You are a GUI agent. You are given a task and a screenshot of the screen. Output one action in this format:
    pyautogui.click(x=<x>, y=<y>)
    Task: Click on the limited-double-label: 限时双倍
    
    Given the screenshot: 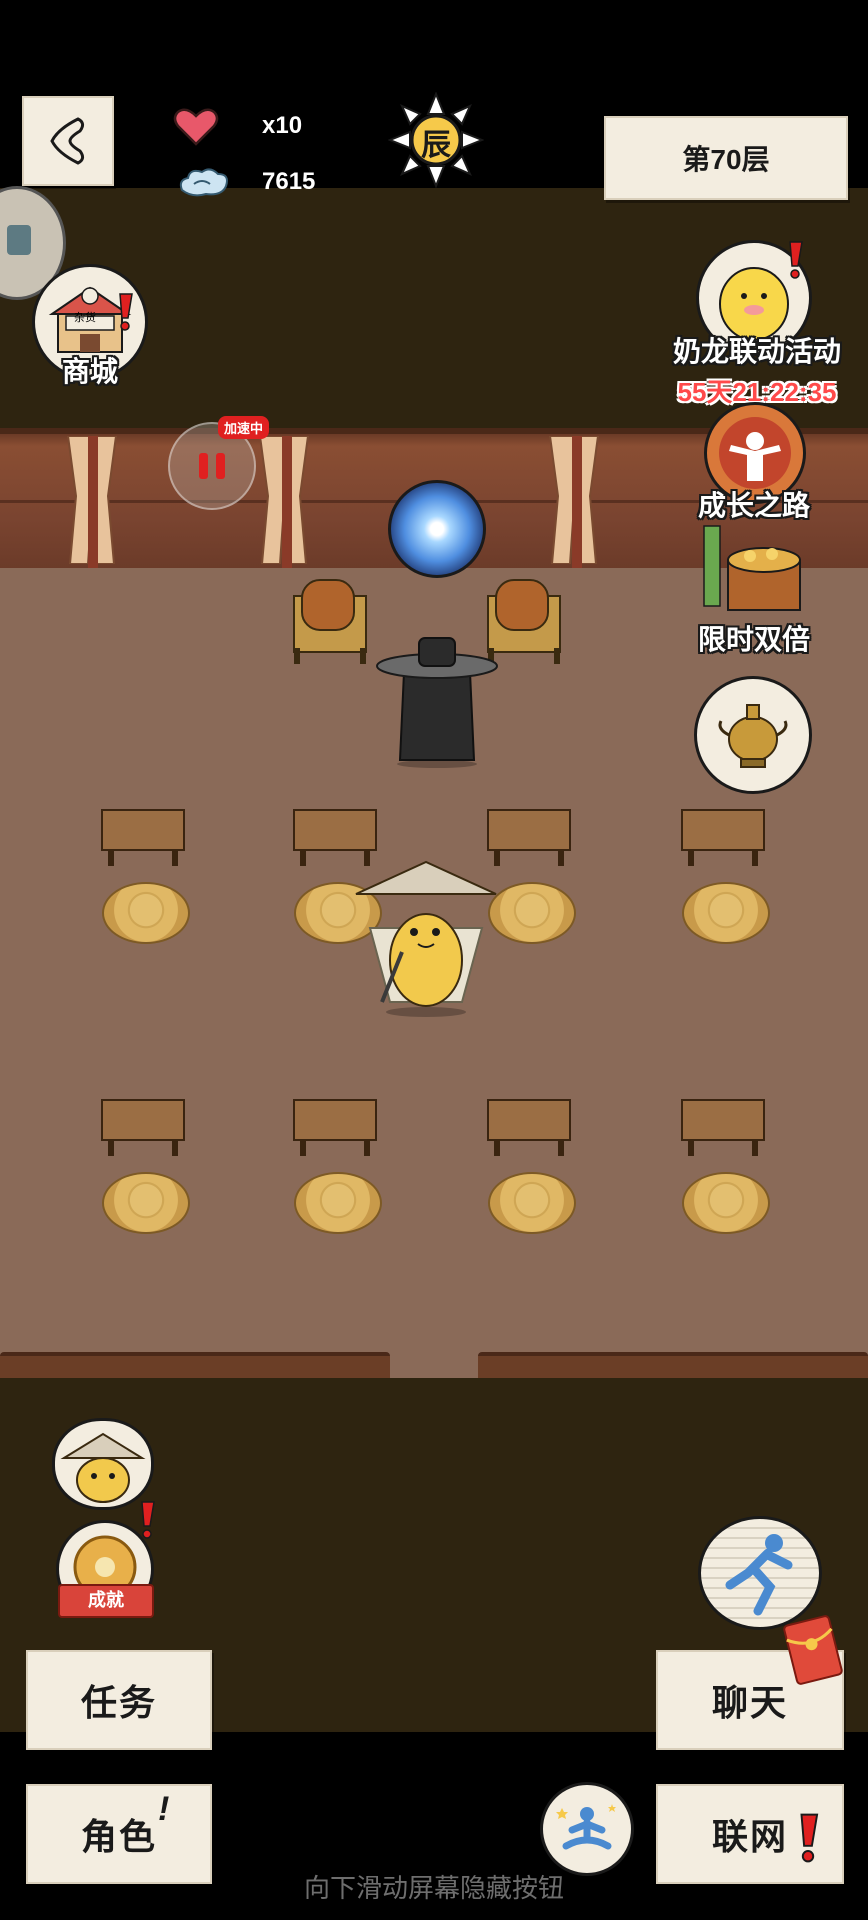 What is the action you would take?
    pyautogui.click(x=753, y=639)
    